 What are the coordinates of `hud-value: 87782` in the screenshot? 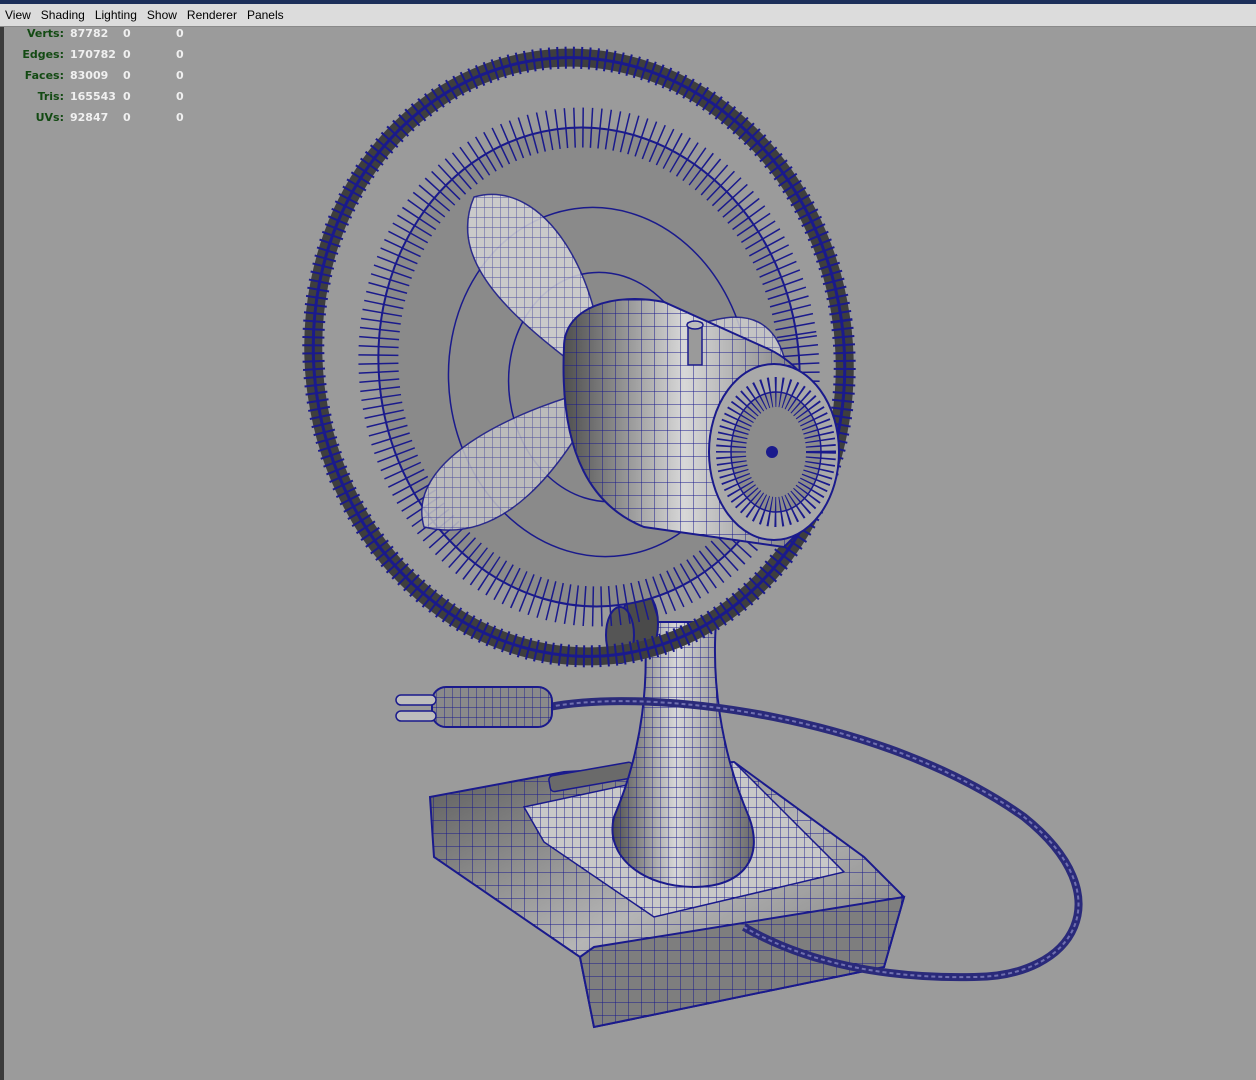 It's located at (89, 33).